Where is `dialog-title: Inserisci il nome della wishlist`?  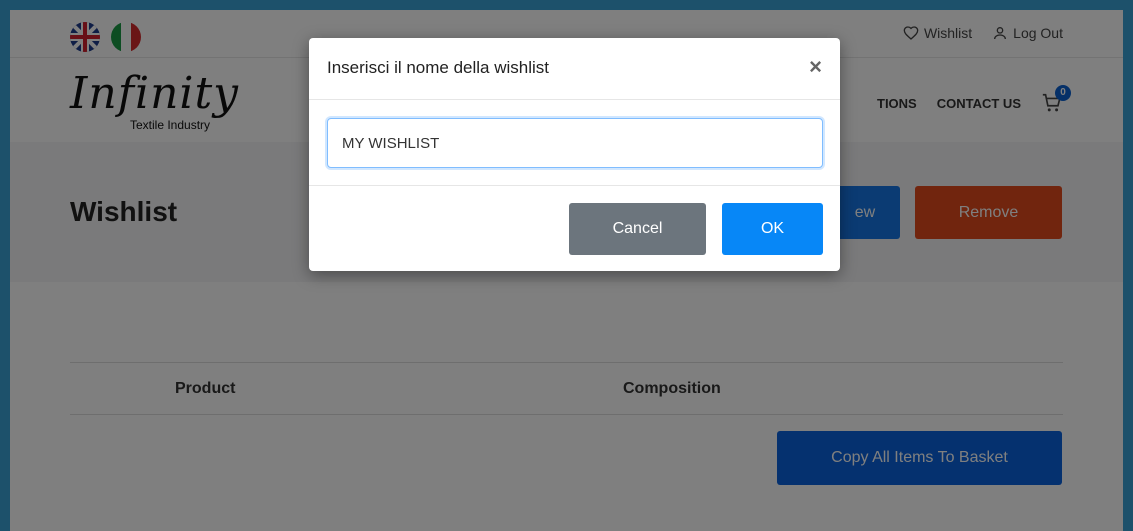
dialog-title: Inserisci il nome della wishlist is located at coordinates (438, 67).